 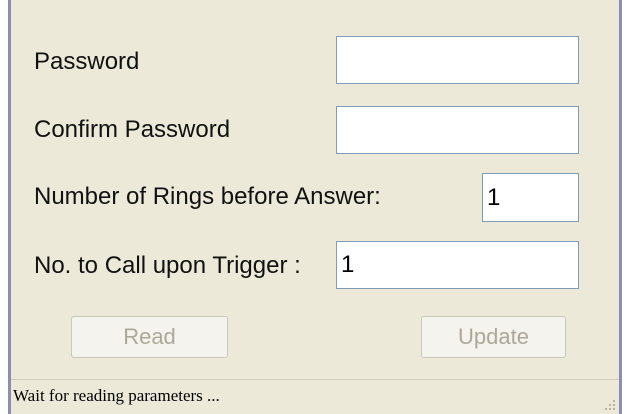 What do you see at coordinates (457, 265) in the screenshot?
I see `call-upon-trigger-field` at bounding box center [457, 265].